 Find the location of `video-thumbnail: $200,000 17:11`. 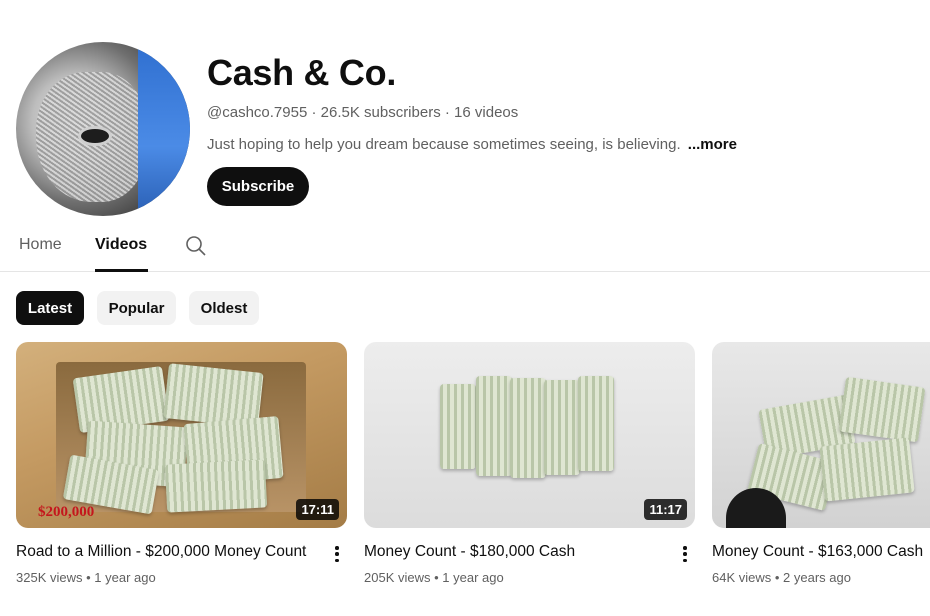

video-thumbnail: $200,000 17:11 is located at coordinates (181, 435).